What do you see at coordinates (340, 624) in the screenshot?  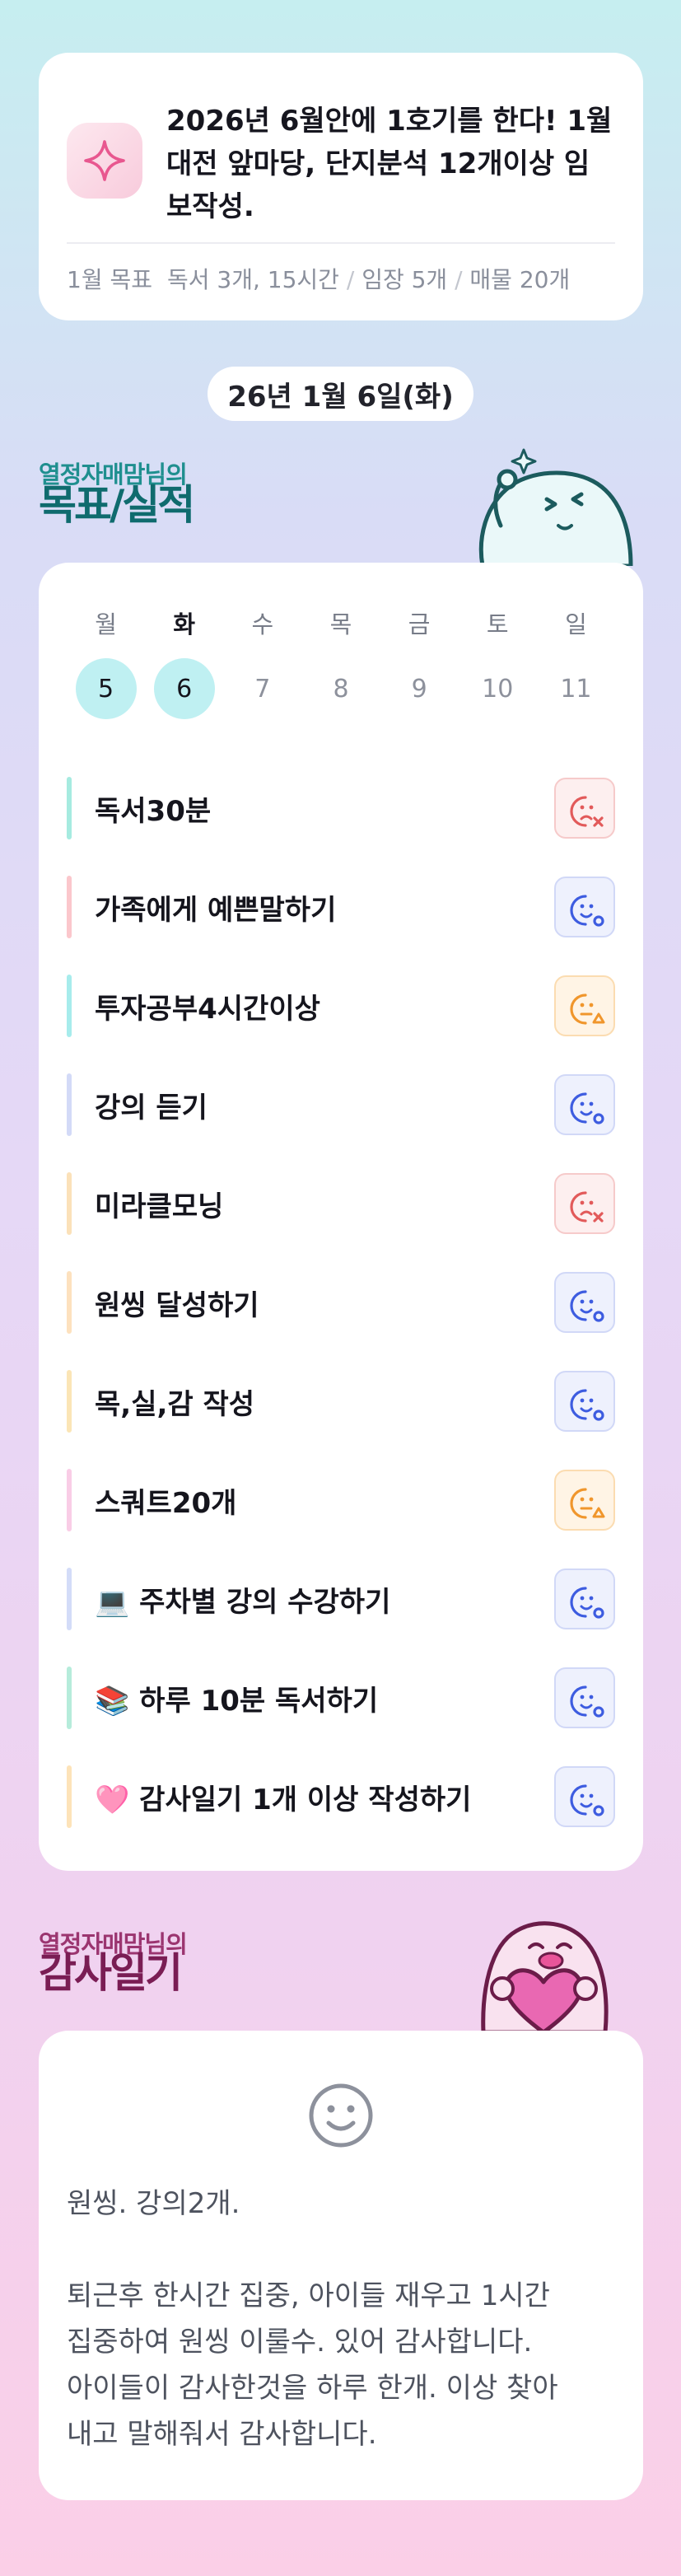 I see `day-name: 목` at bounding box center [340, 624].